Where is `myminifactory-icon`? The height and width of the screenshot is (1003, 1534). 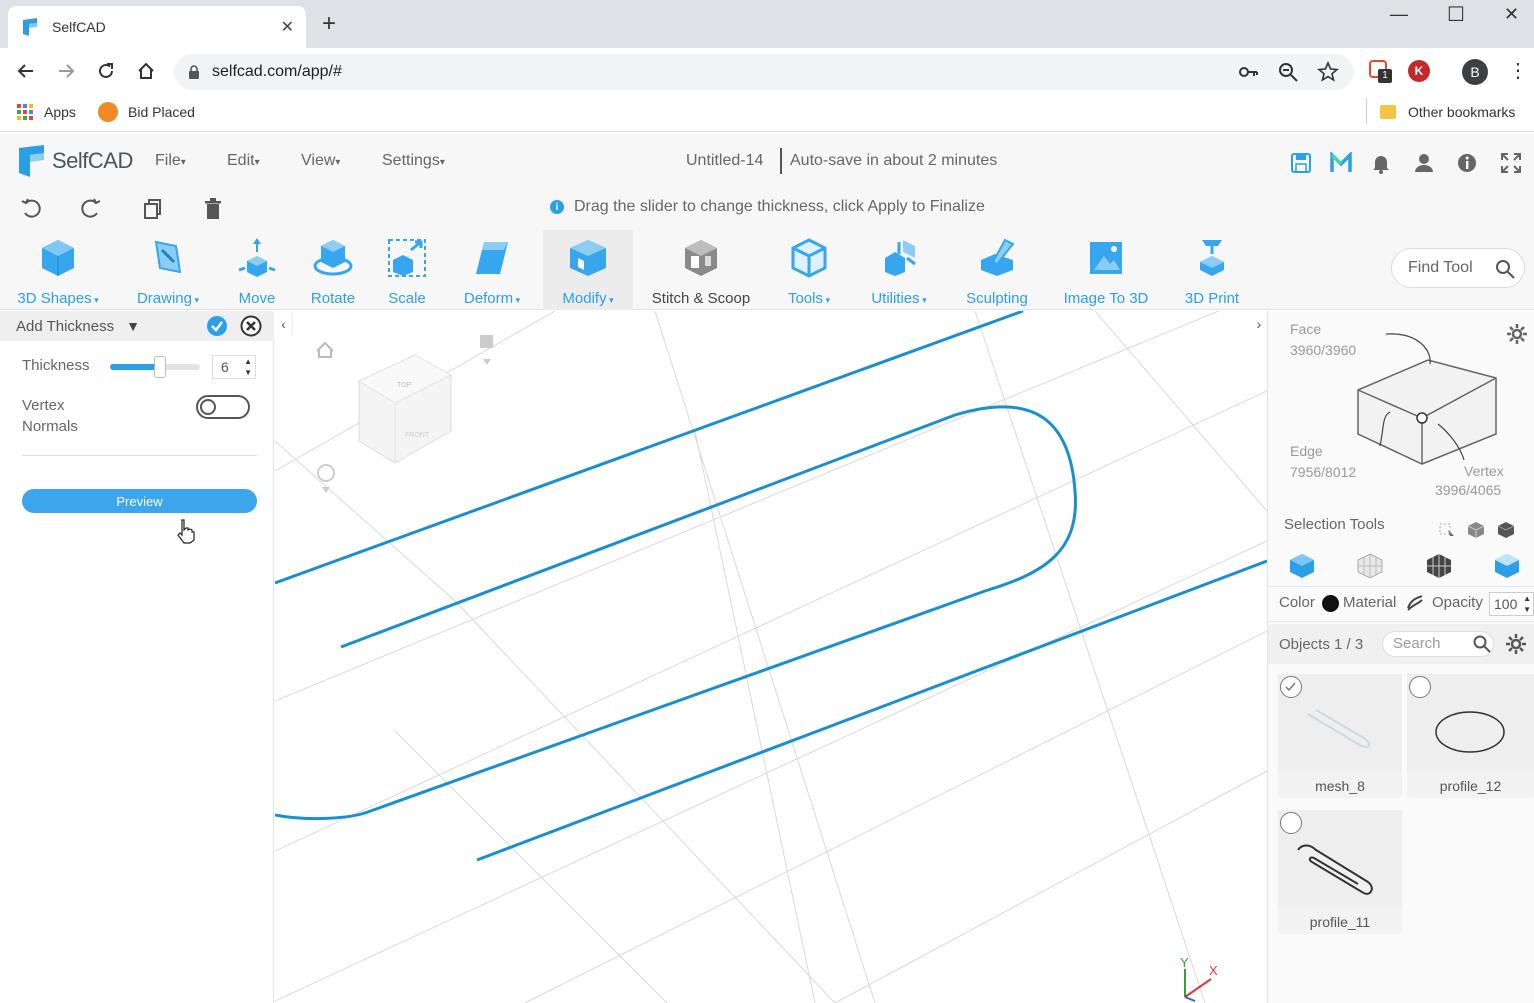 myminifactory-icon is located at coordinates (1341, 163).